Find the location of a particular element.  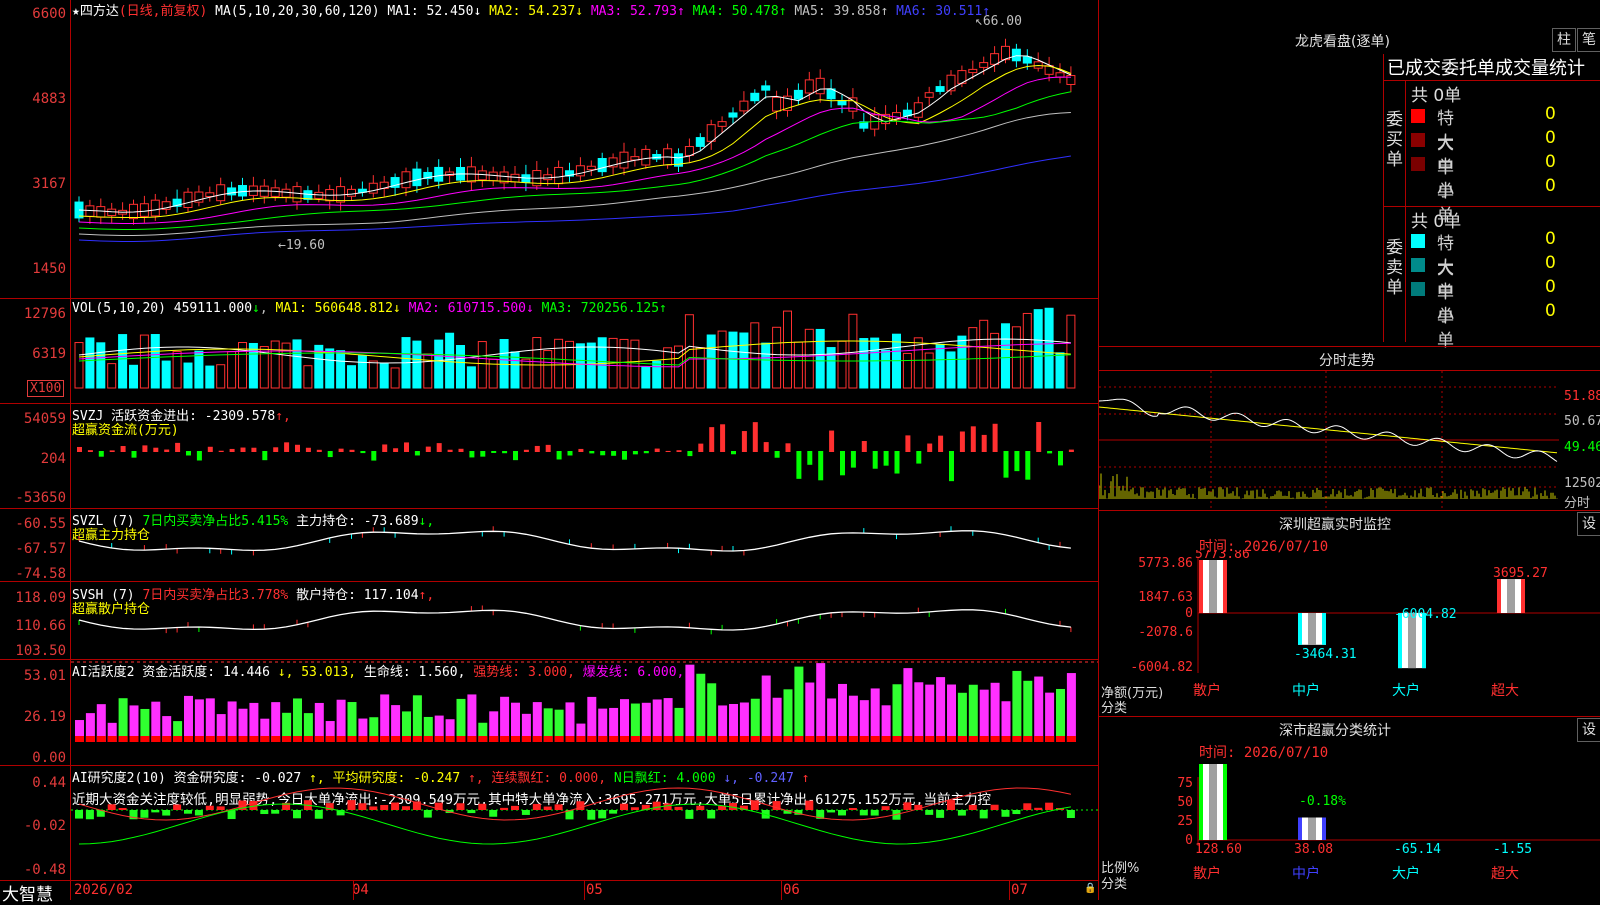

axis-tick: 0 is located at coordinates (1189, 840).